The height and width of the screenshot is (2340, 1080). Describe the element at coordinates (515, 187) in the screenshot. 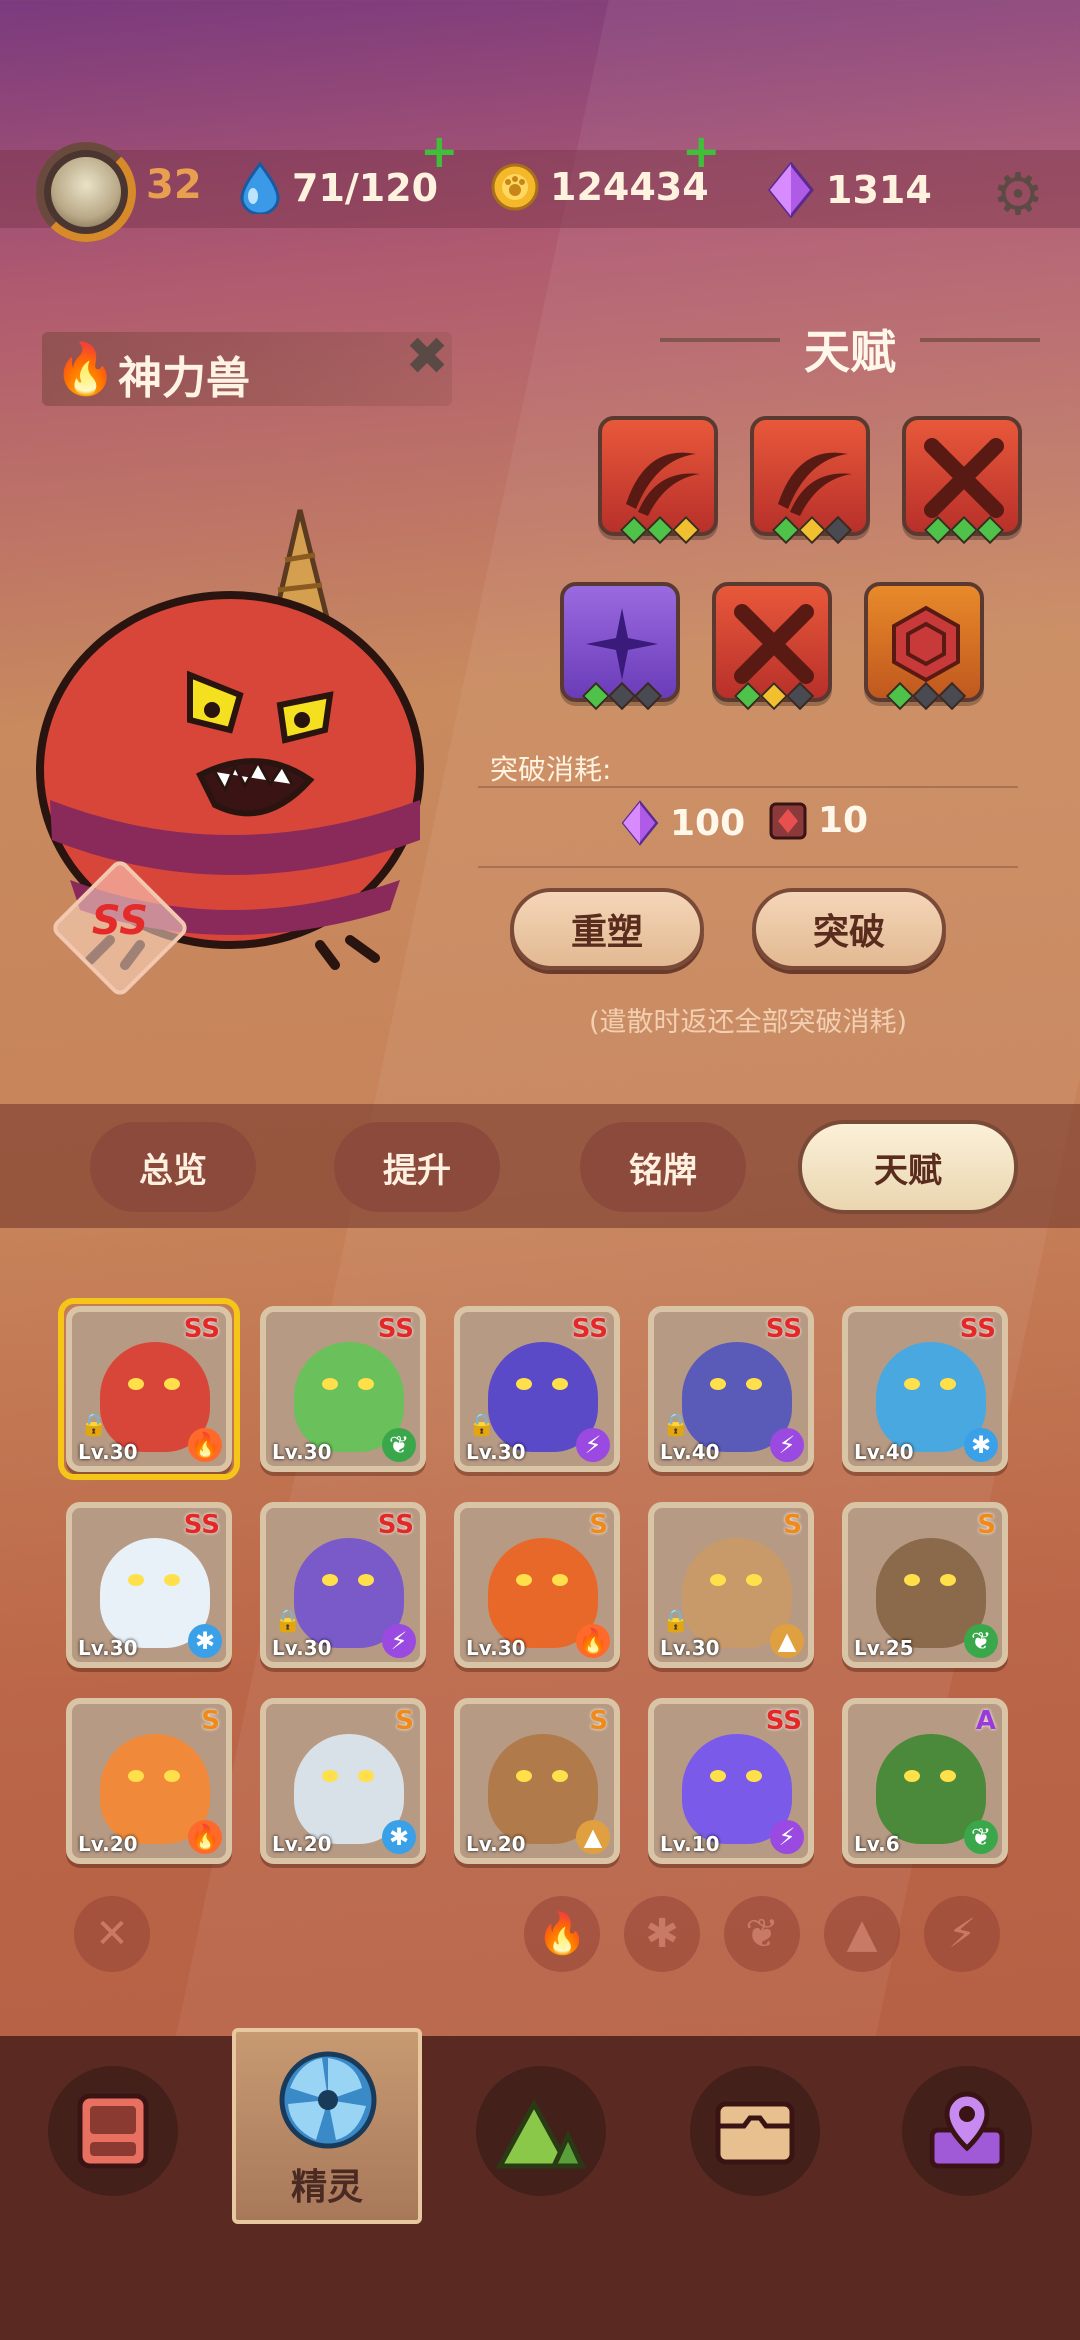

I see `coin-icon` at that location.